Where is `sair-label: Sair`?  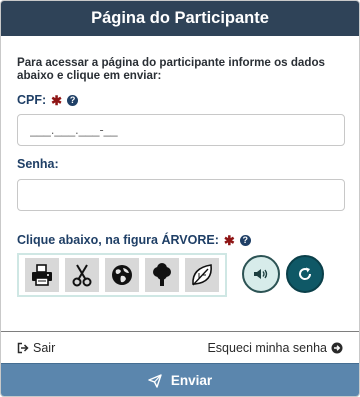
sair-label: Sair is located at coordinates (44, 348).